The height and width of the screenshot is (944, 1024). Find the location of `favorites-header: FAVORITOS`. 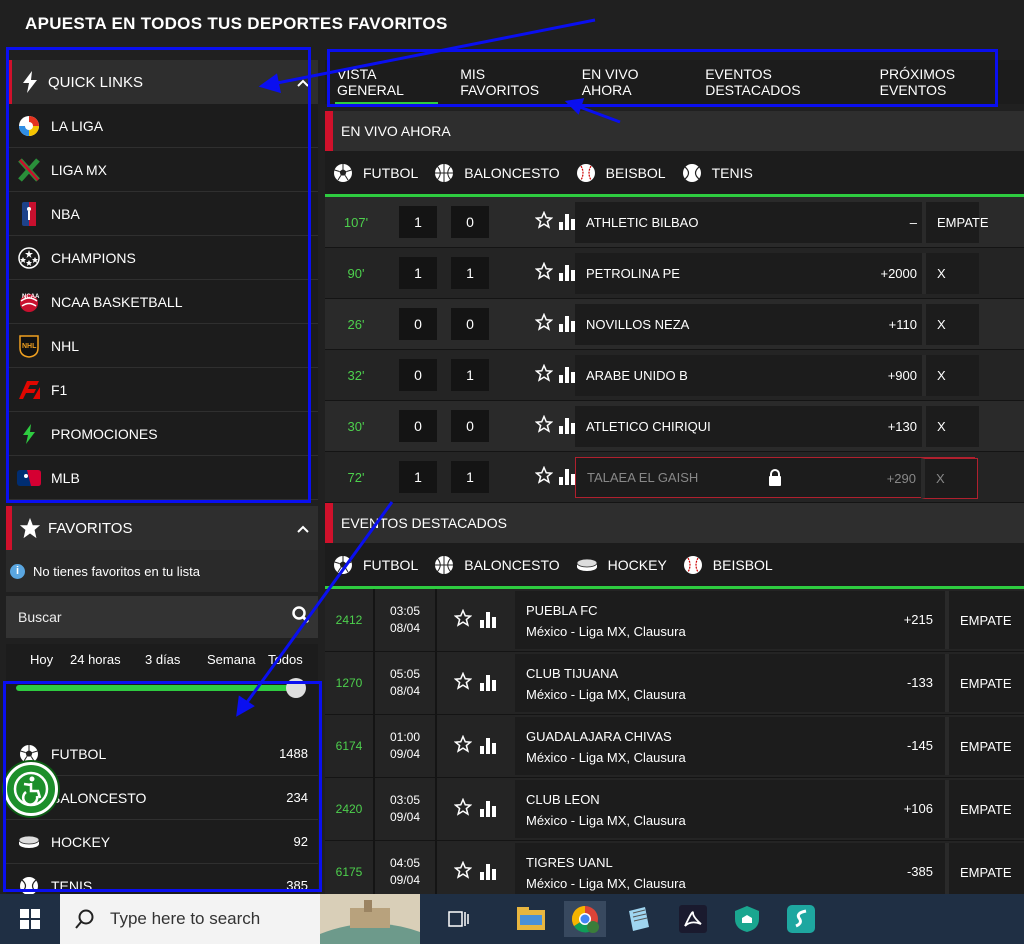

favorites-header: FAVORITOS is located at coordinates (162, 528).